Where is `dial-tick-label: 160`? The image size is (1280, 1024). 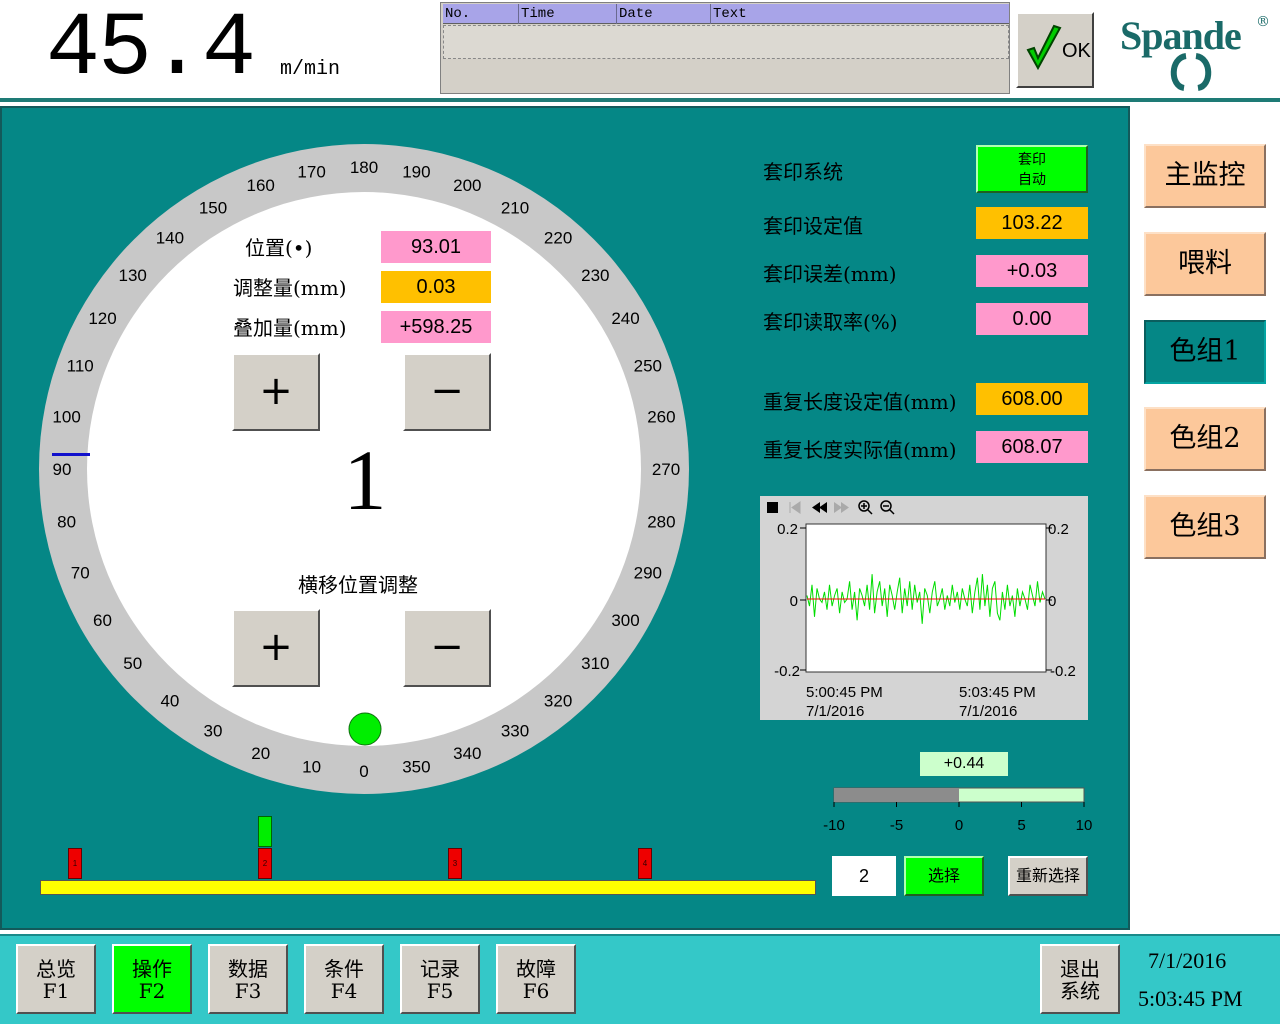
dial-tick-label: 160 is located at coordinates (261, 185).